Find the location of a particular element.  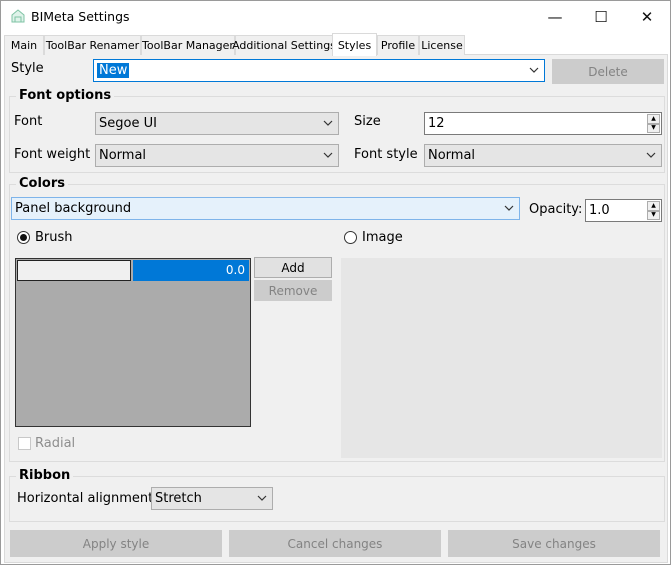

size-value: 12 is located at coordinates (436, 123).